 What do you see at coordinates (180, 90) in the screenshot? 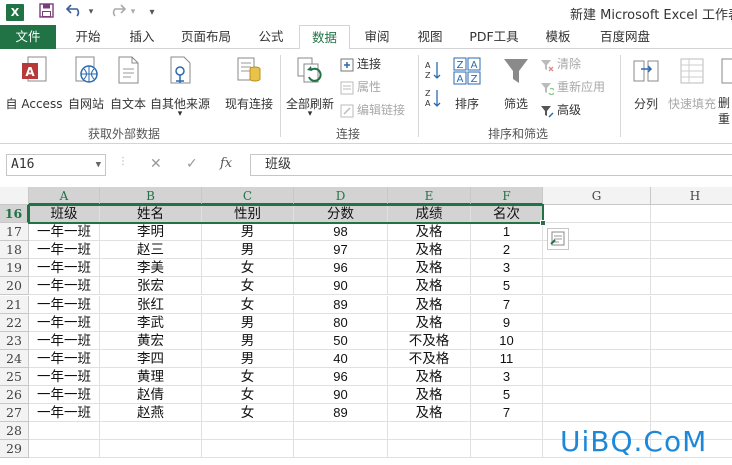
I see `from-other-sources-button: 自其他来源 ▾` at bounding box center [180, 90].